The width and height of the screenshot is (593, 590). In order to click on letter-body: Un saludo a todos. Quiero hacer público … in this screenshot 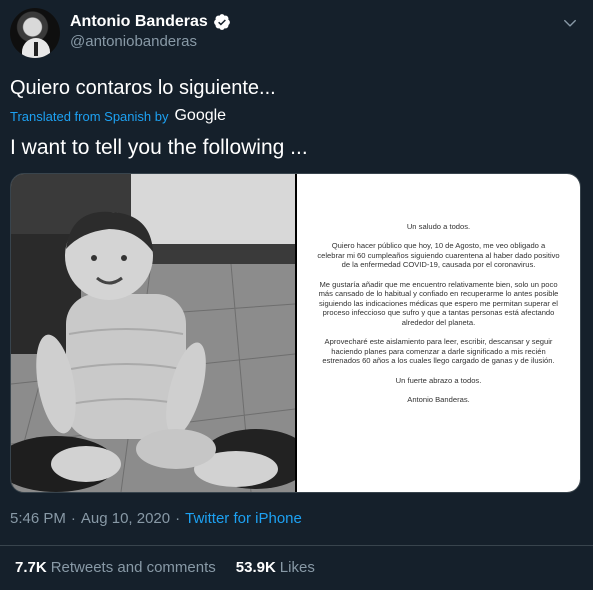, I will do `click(438, 318)`.